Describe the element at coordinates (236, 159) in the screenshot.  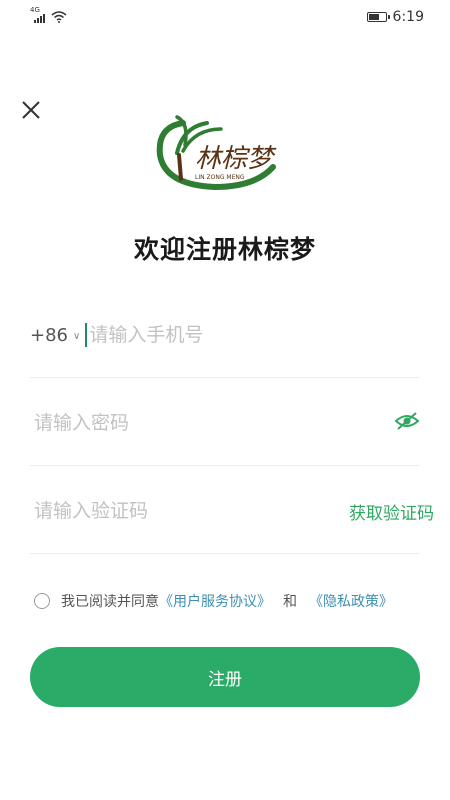
I see `logo-brand-text: 林棕梦` at that location.